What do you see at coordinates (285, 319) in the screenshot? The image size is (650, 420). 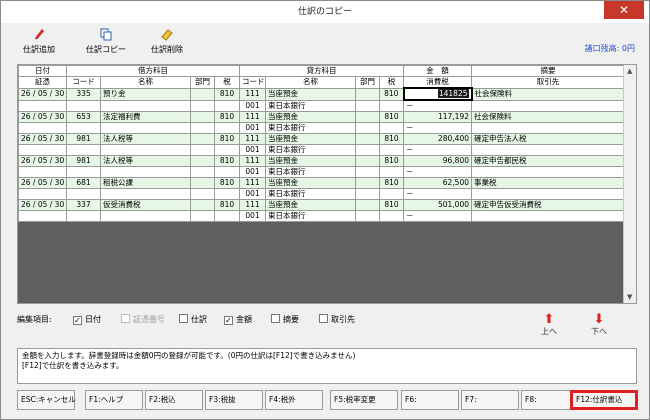 I see `checkbox-memo: 摘要` at bounding box center [285, 319].